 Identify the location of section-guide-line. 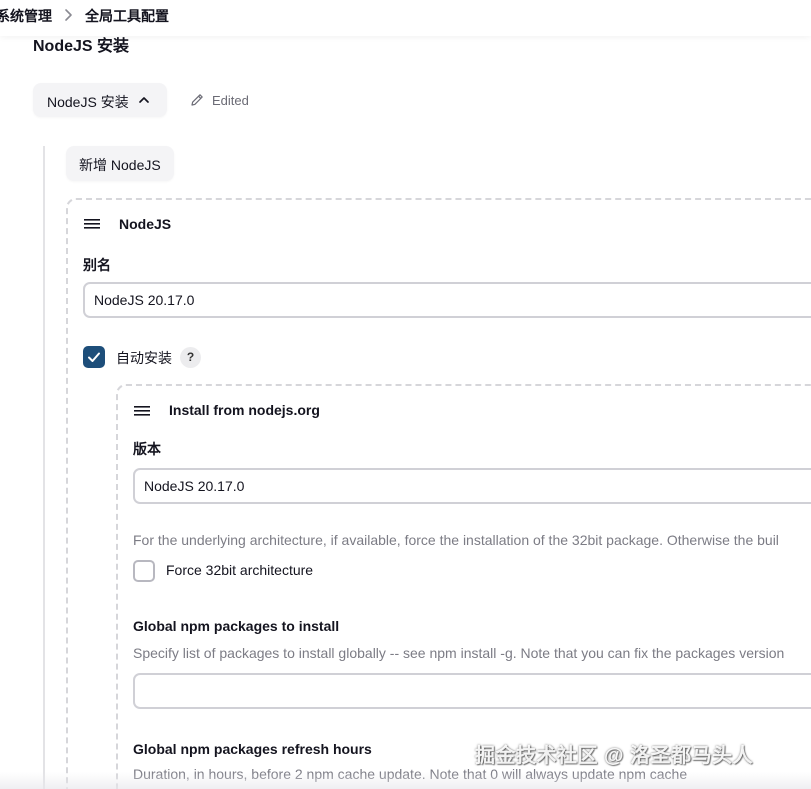
(44, 467).